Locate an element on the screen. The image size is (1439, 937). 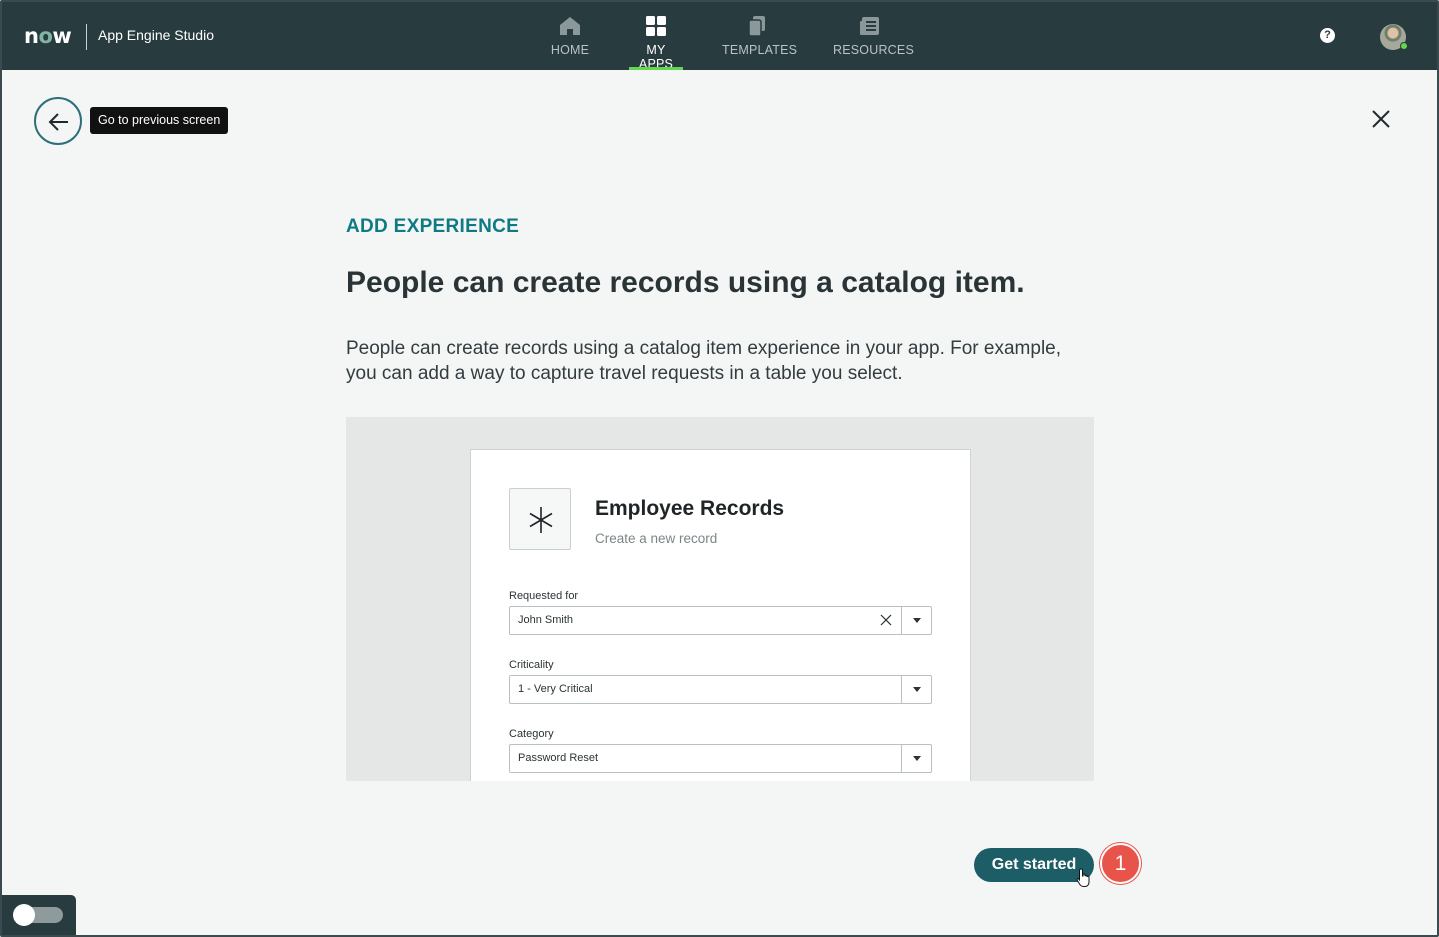
nav-templates: TEMPLATES is located at coordinates (760, 36).